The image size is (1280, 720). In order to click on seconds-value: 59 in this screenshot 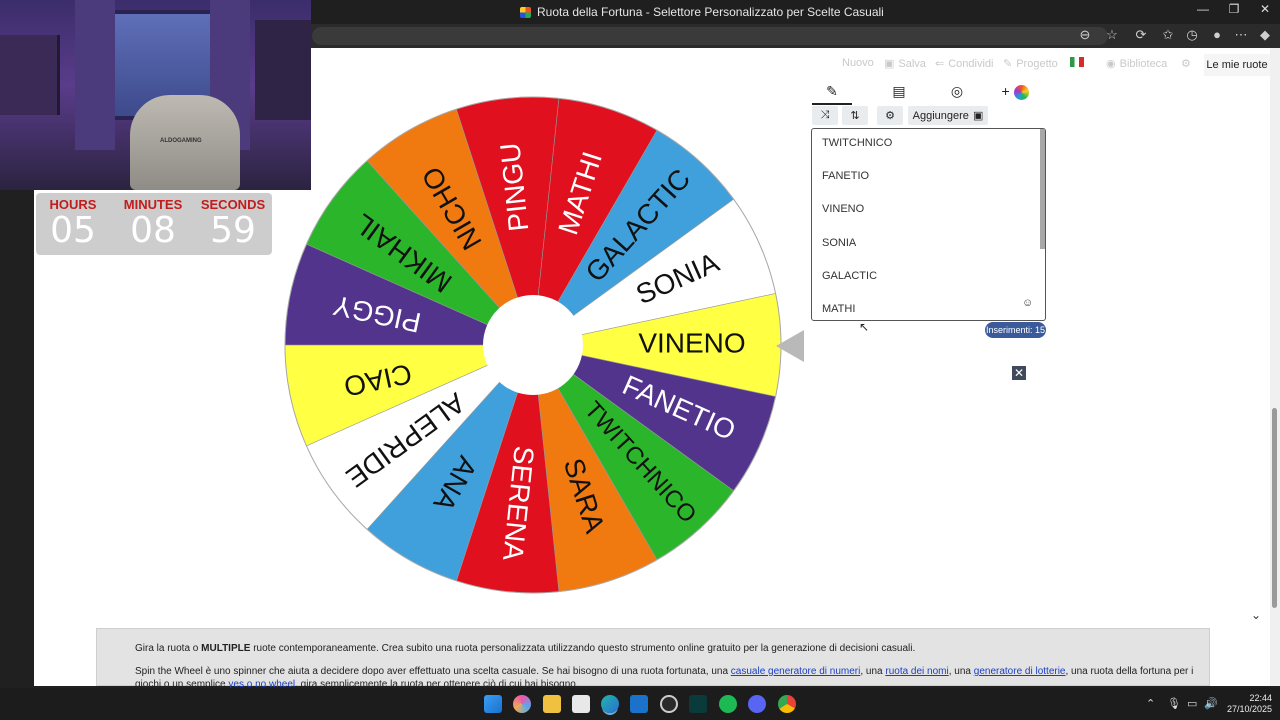, I will do `click(233, 230)`.